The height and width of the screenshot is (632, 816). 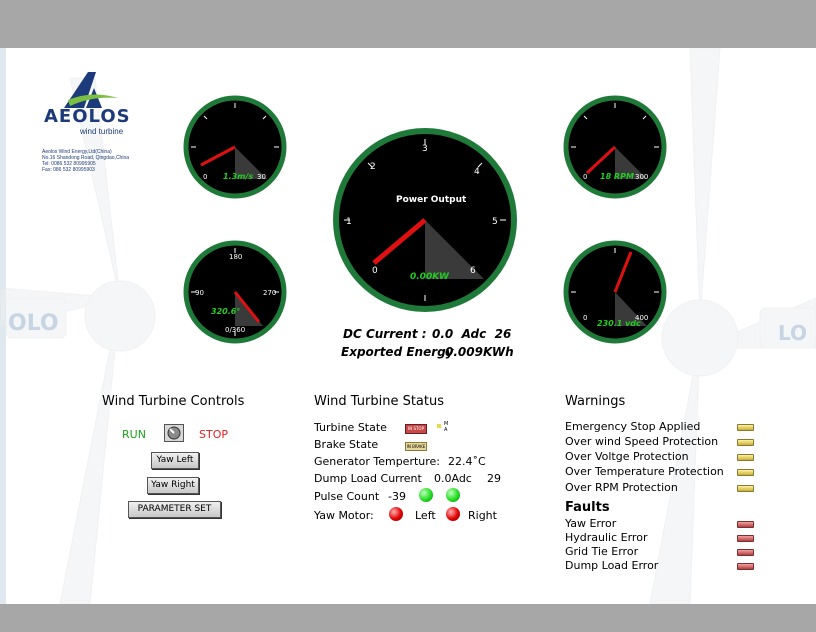 What do you see at coordinates (408, 618) in the screenshot?
I see `bottom-bar` at bounding box center [408, 618].